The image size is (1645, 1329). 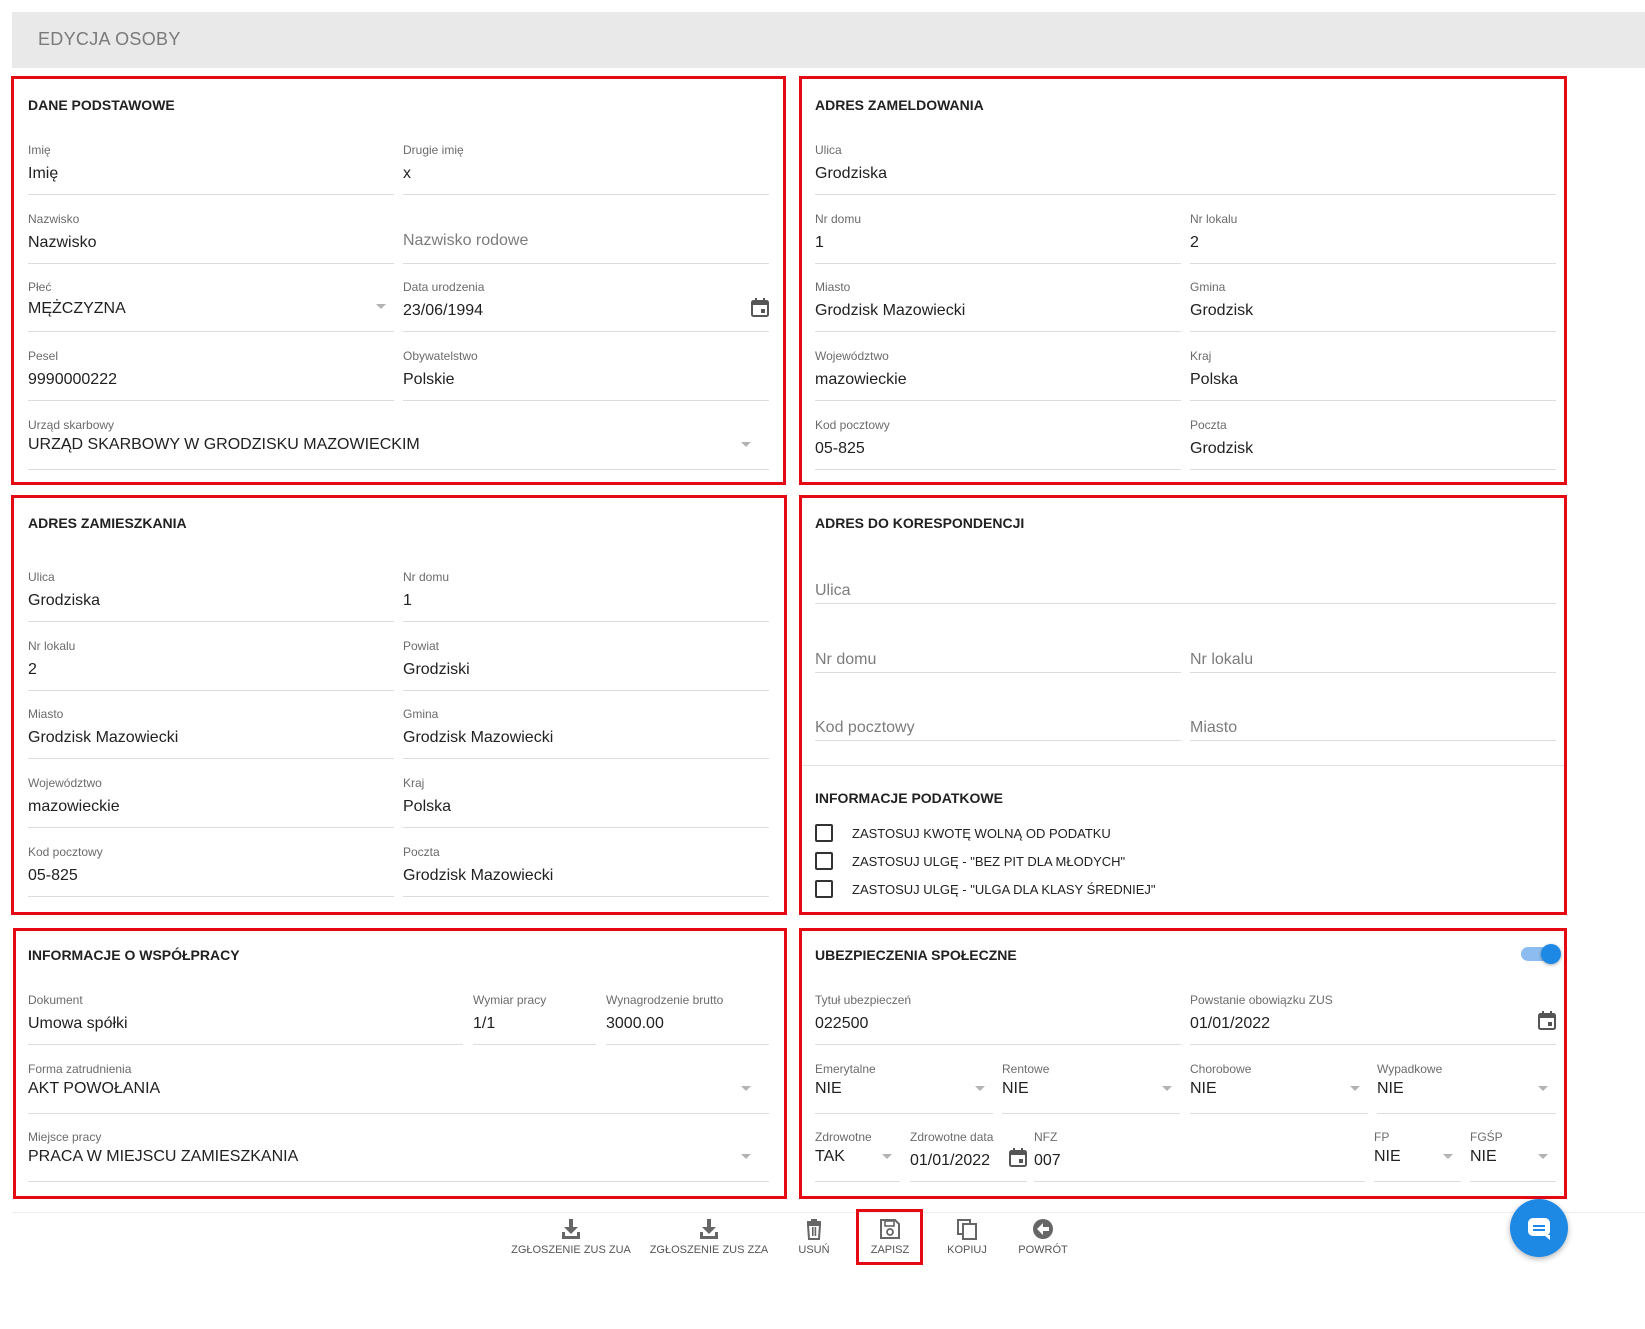 What do you see at coordinates (43, 356) in the screenshot?
I see `field-label: Pesel` at bounding box center [43, 356].